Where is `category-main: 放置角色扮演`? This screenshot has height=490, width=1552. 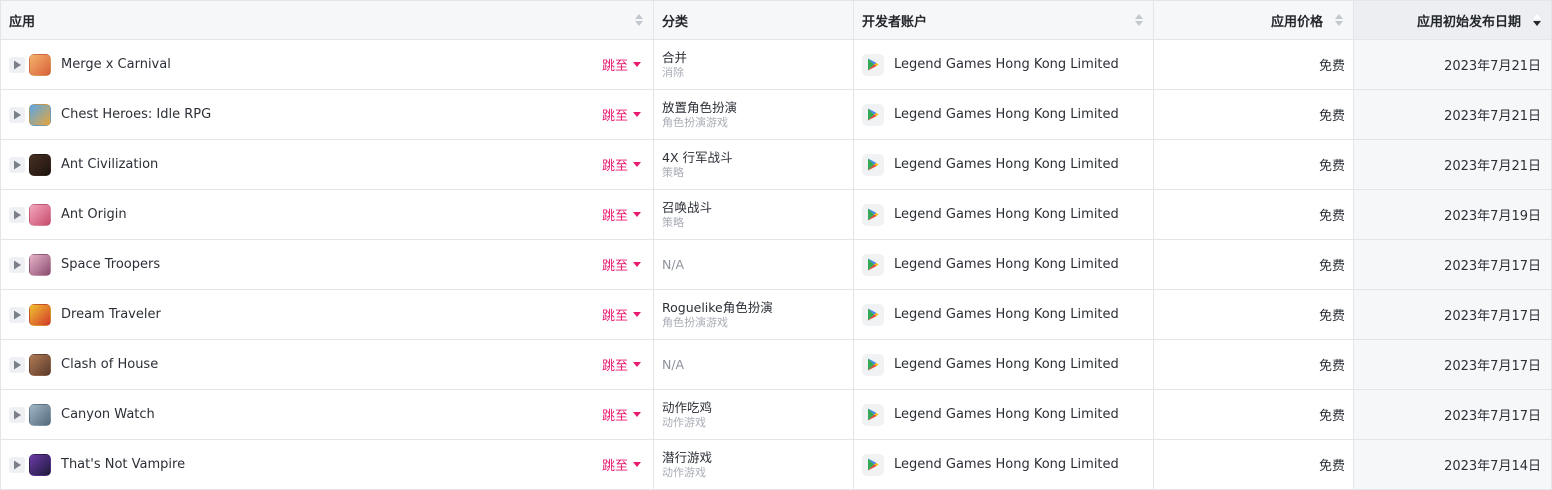 category-main: 放置角色扮演 is located at coordinates (699, 108).